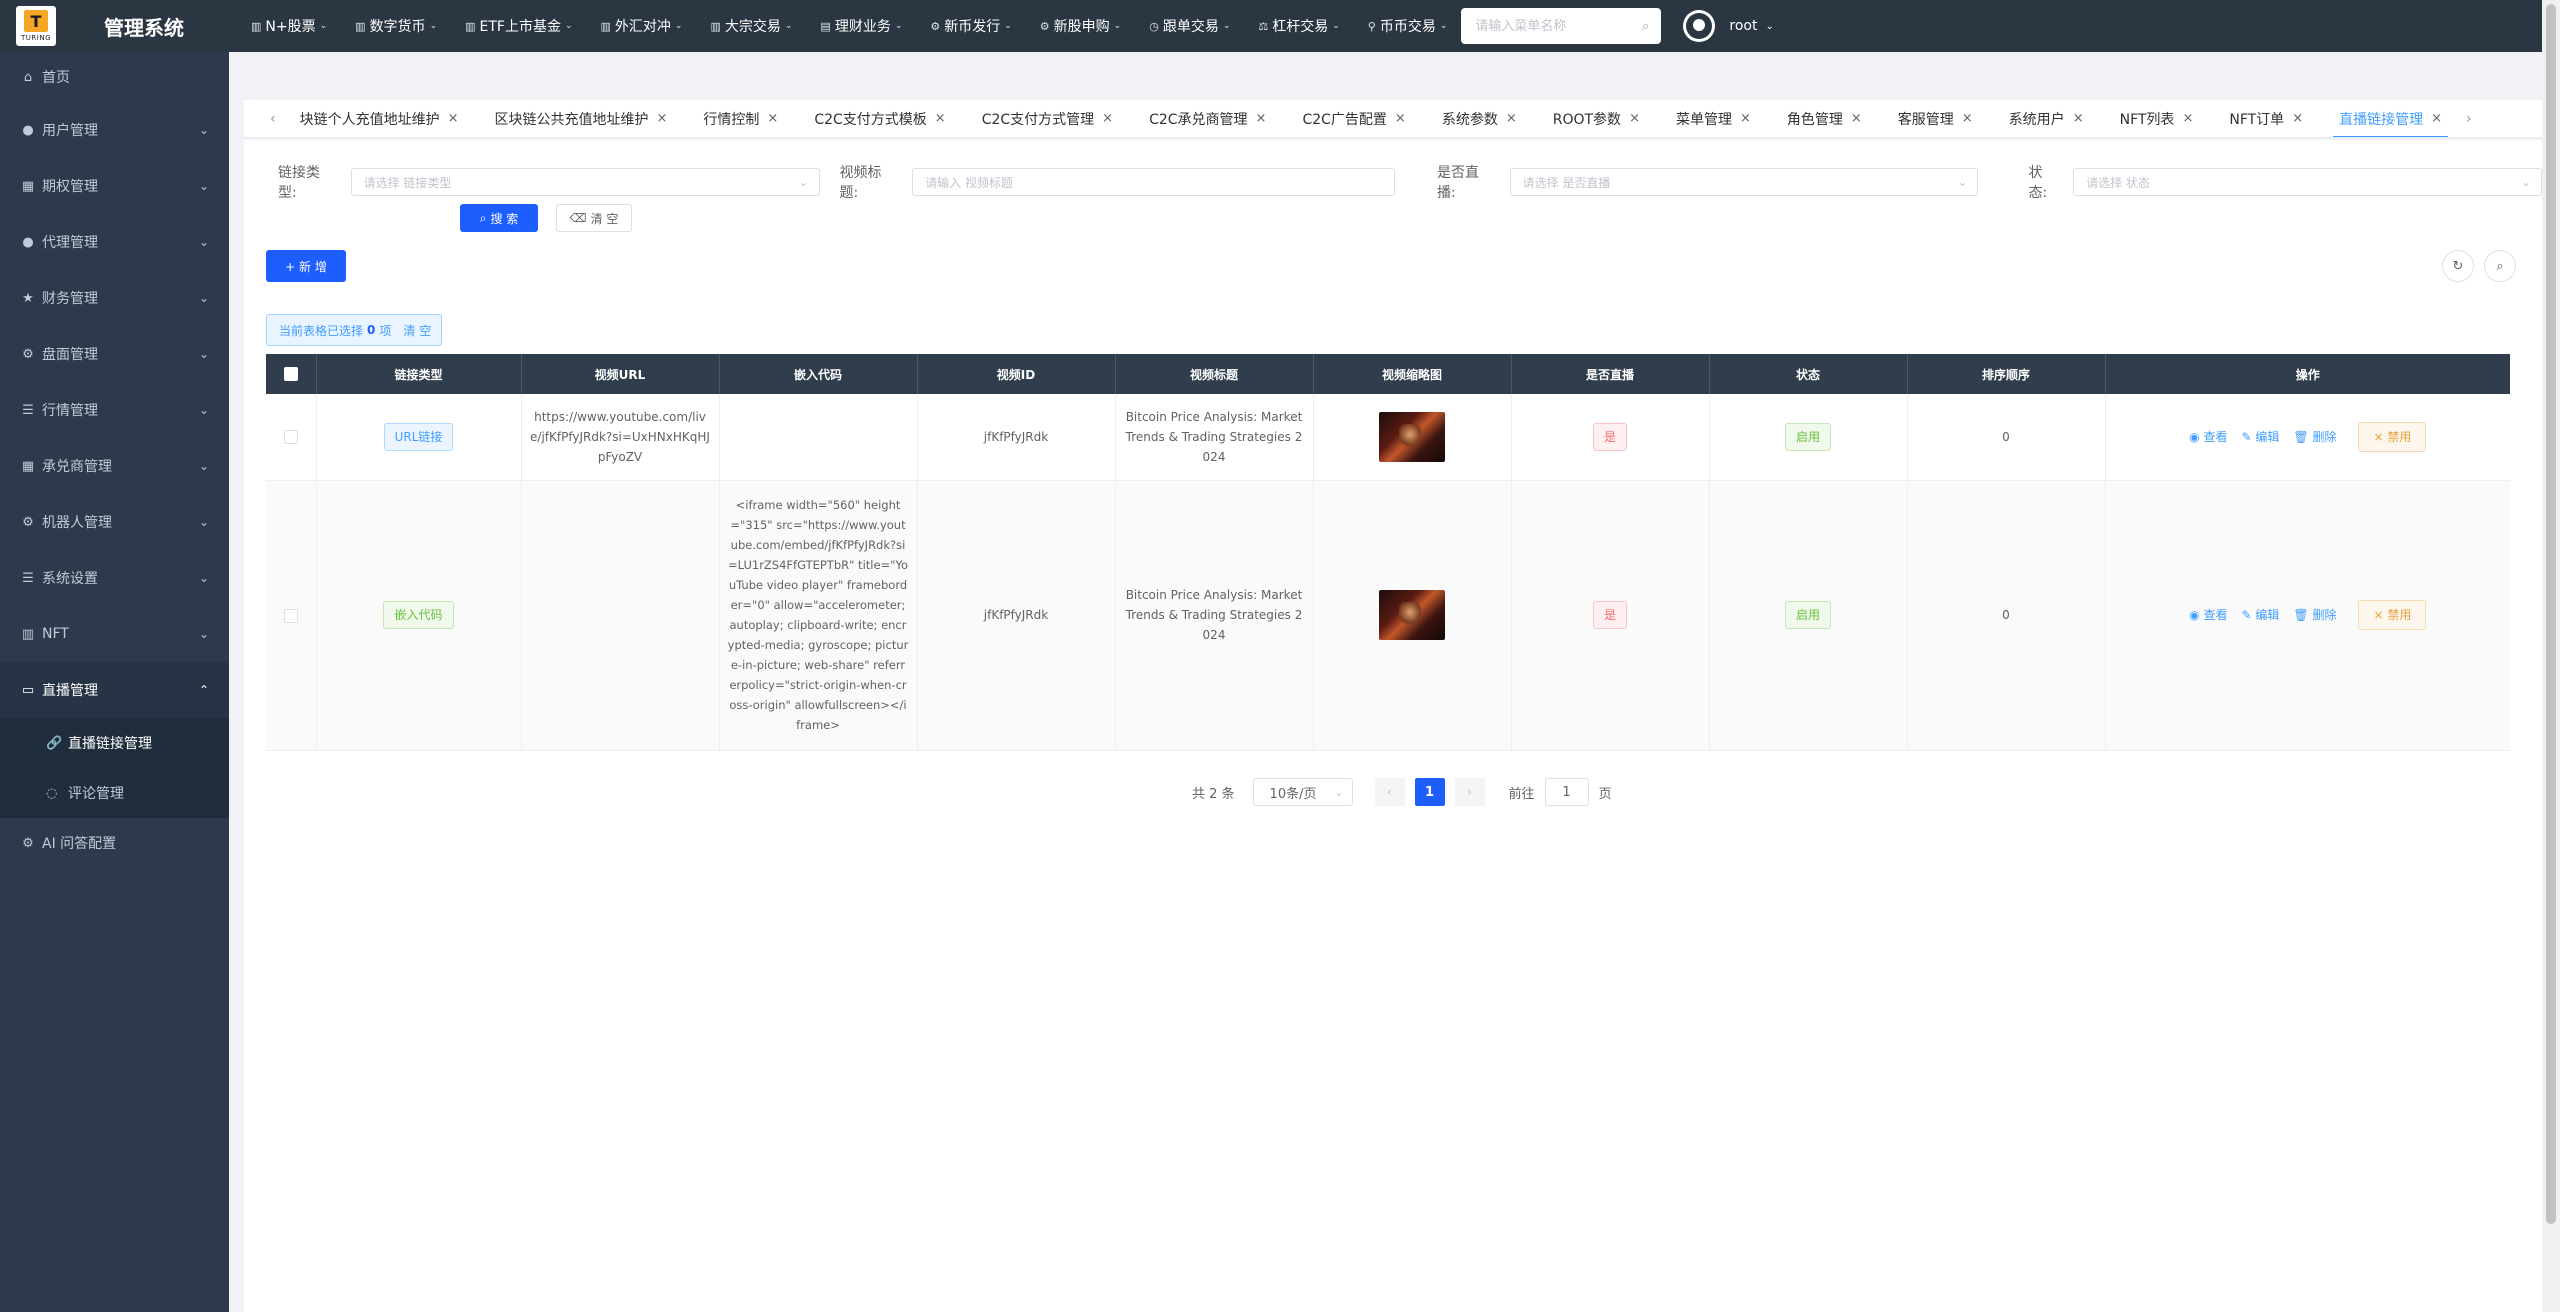  Describe the element at coordinates (114, 466) in the screenshot. I see `sidebar-item-acceptors: ▦ 承兑商管理 ⌄` at that location.